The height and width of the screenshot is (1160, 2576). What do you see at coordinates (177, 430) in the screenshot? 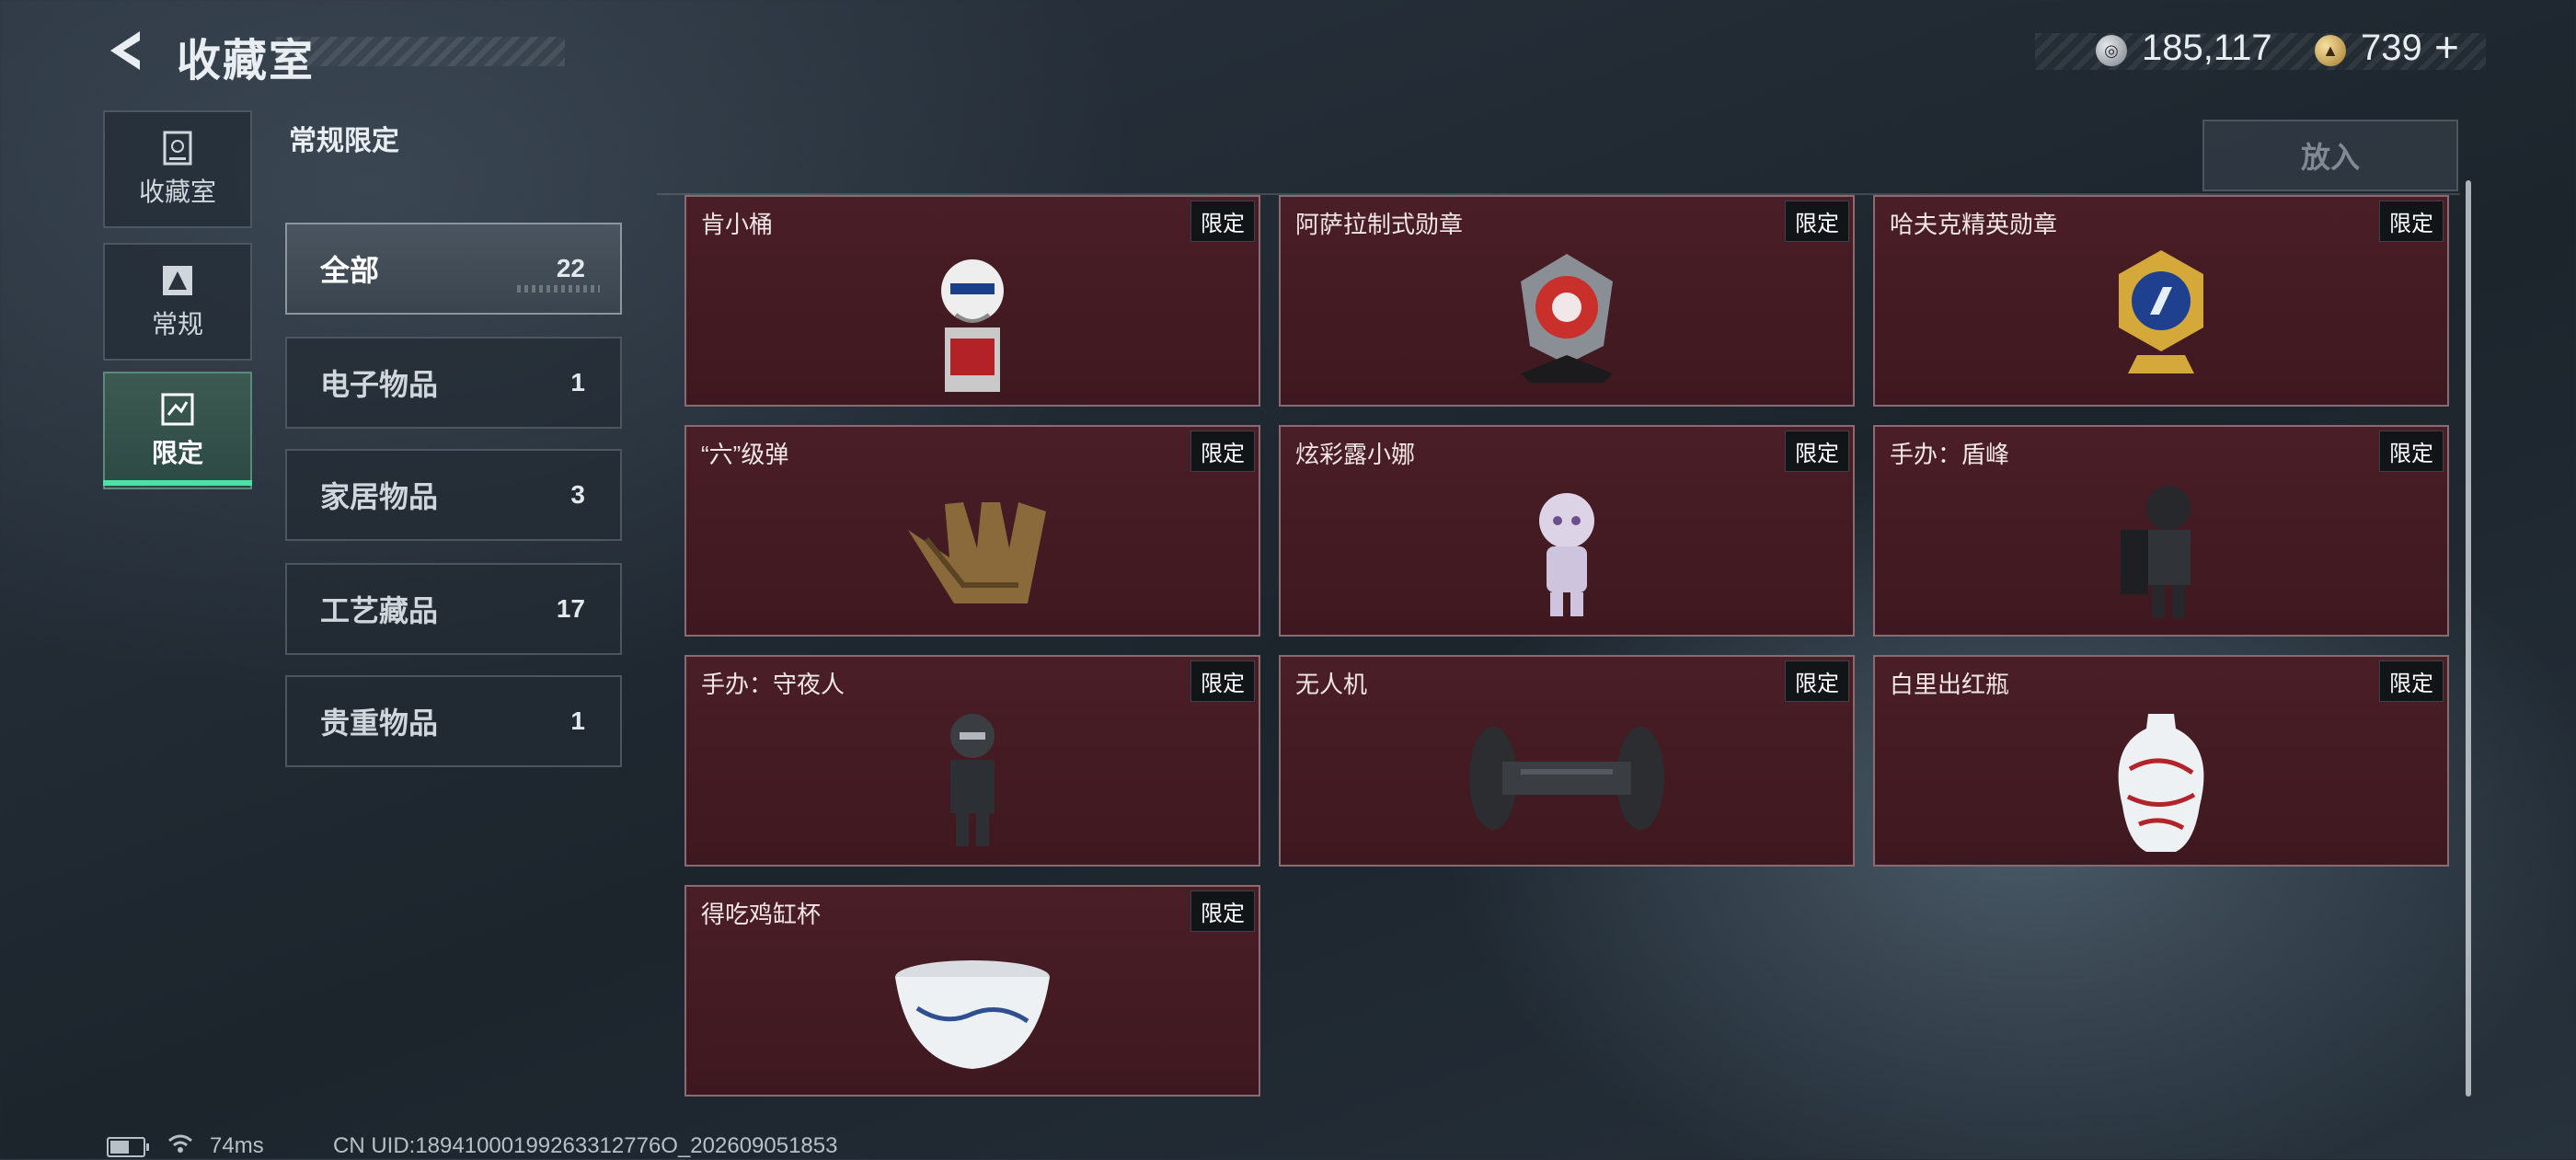
I see `nav-limited: 限定` at bounding box center [177, 430].